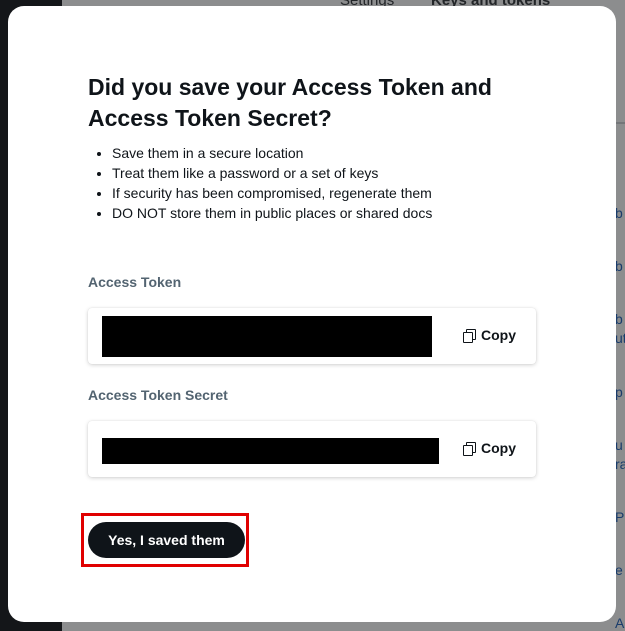 The image size is (625, 631). I want to click on redacted-access-token, so click(267, 336).